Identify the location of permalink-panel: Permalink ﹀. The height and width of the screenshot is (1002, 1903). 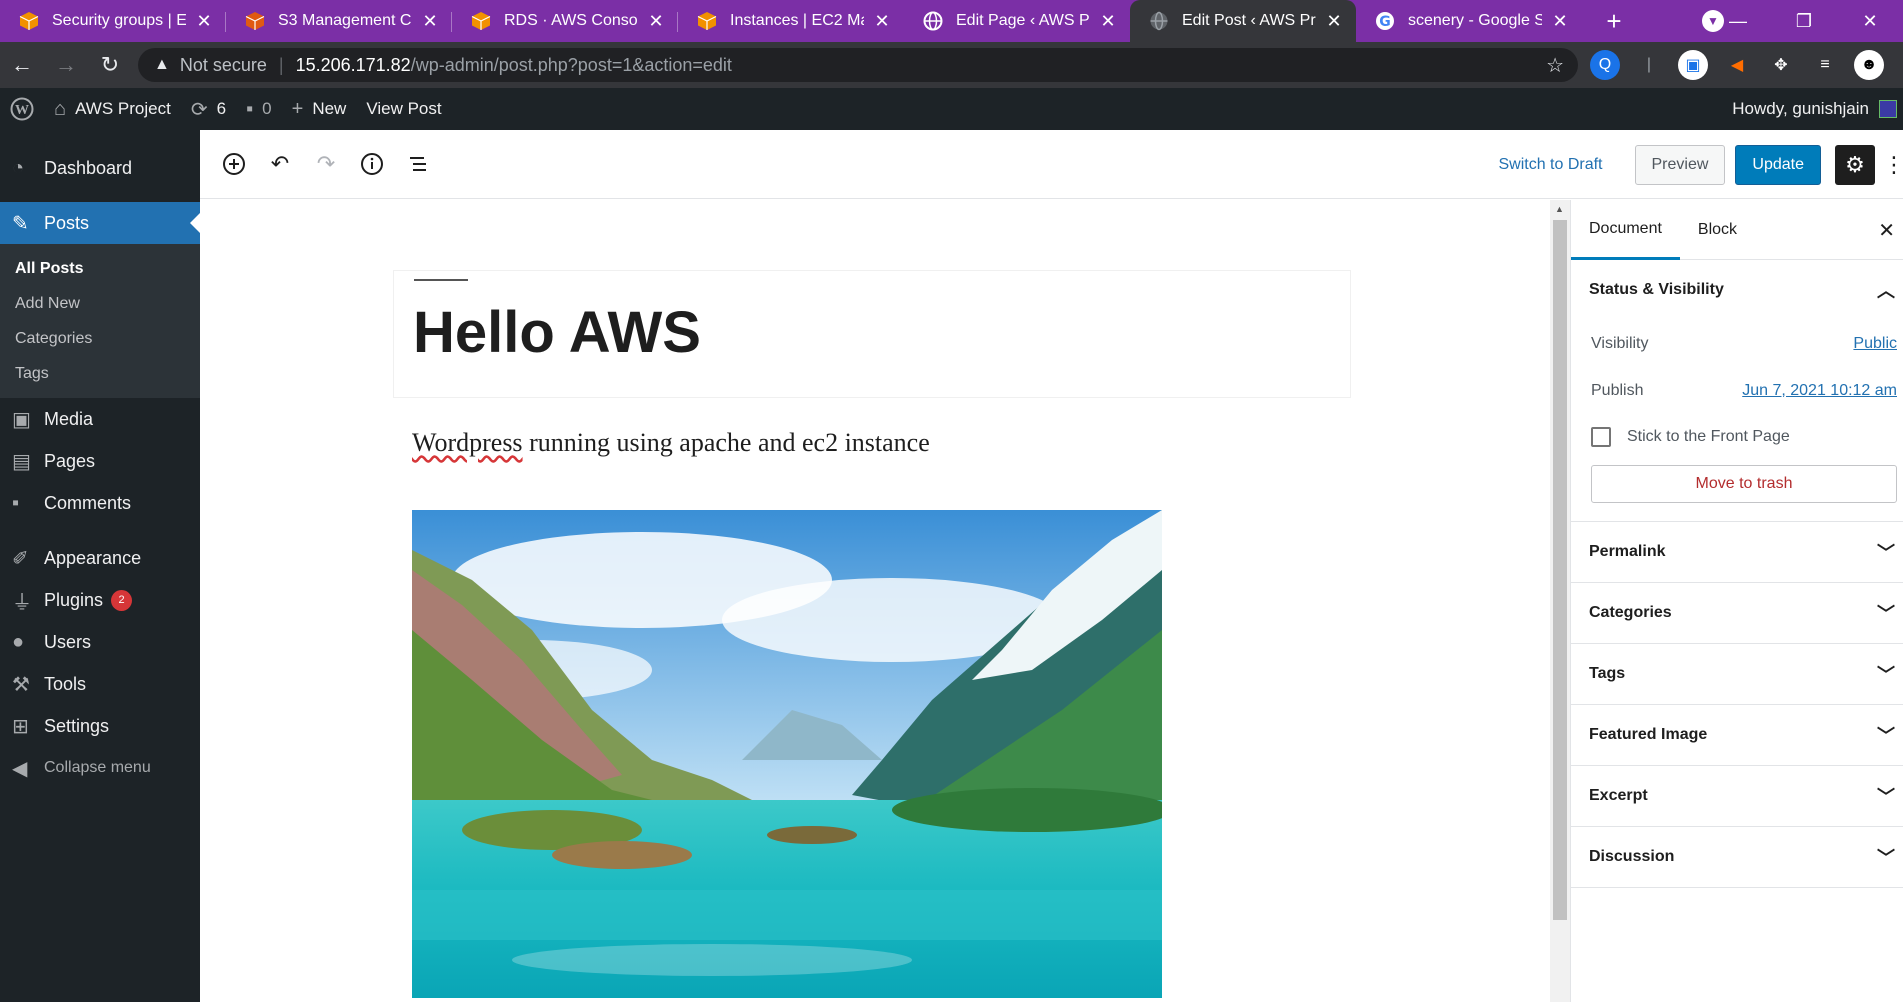
(1737, 552).